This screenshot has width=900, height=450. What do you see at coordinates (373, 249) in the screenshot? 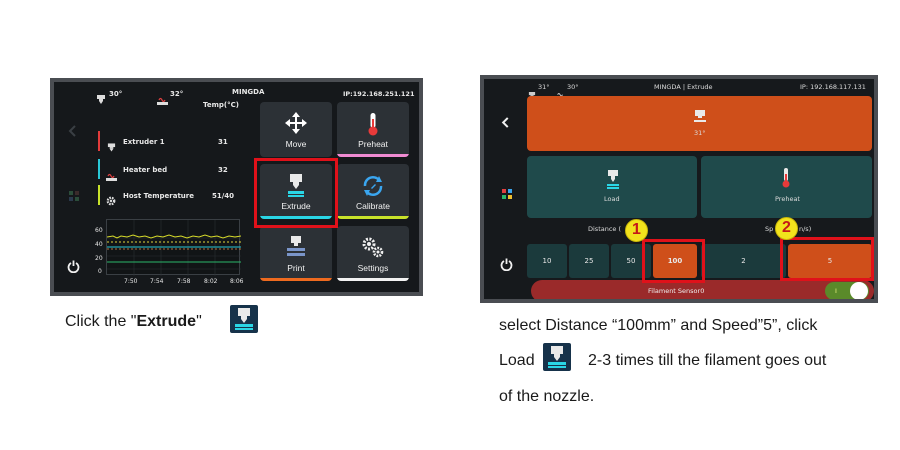
I see `gears-icon` at bounding box center [373, 249].